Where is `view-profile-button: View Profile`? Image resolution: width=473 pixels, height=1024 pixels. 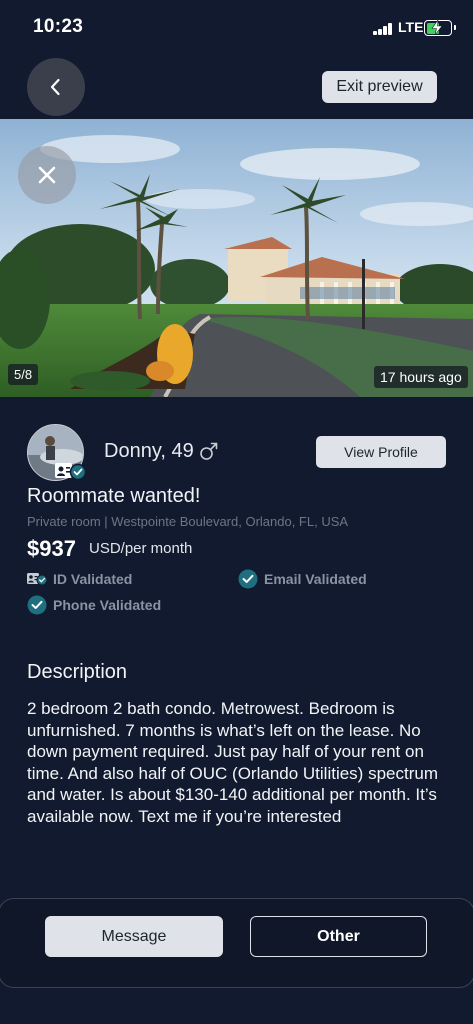
view-profile-button: View Profile is located at coordinates (381, 452).